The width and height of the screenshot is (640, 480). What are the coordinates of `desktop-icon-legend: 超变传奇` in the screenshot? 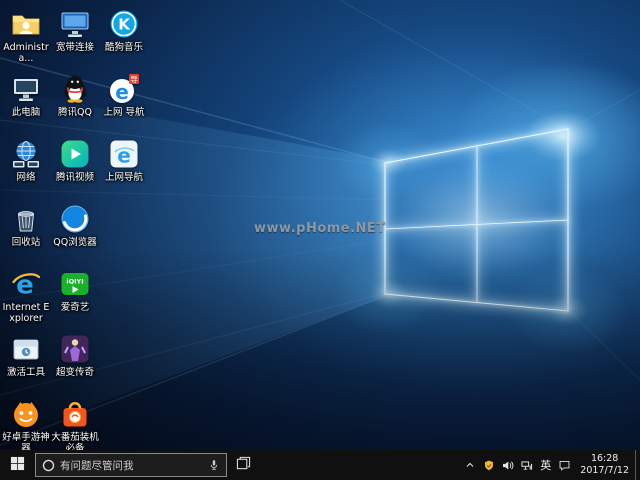 It's located at (75, 362).